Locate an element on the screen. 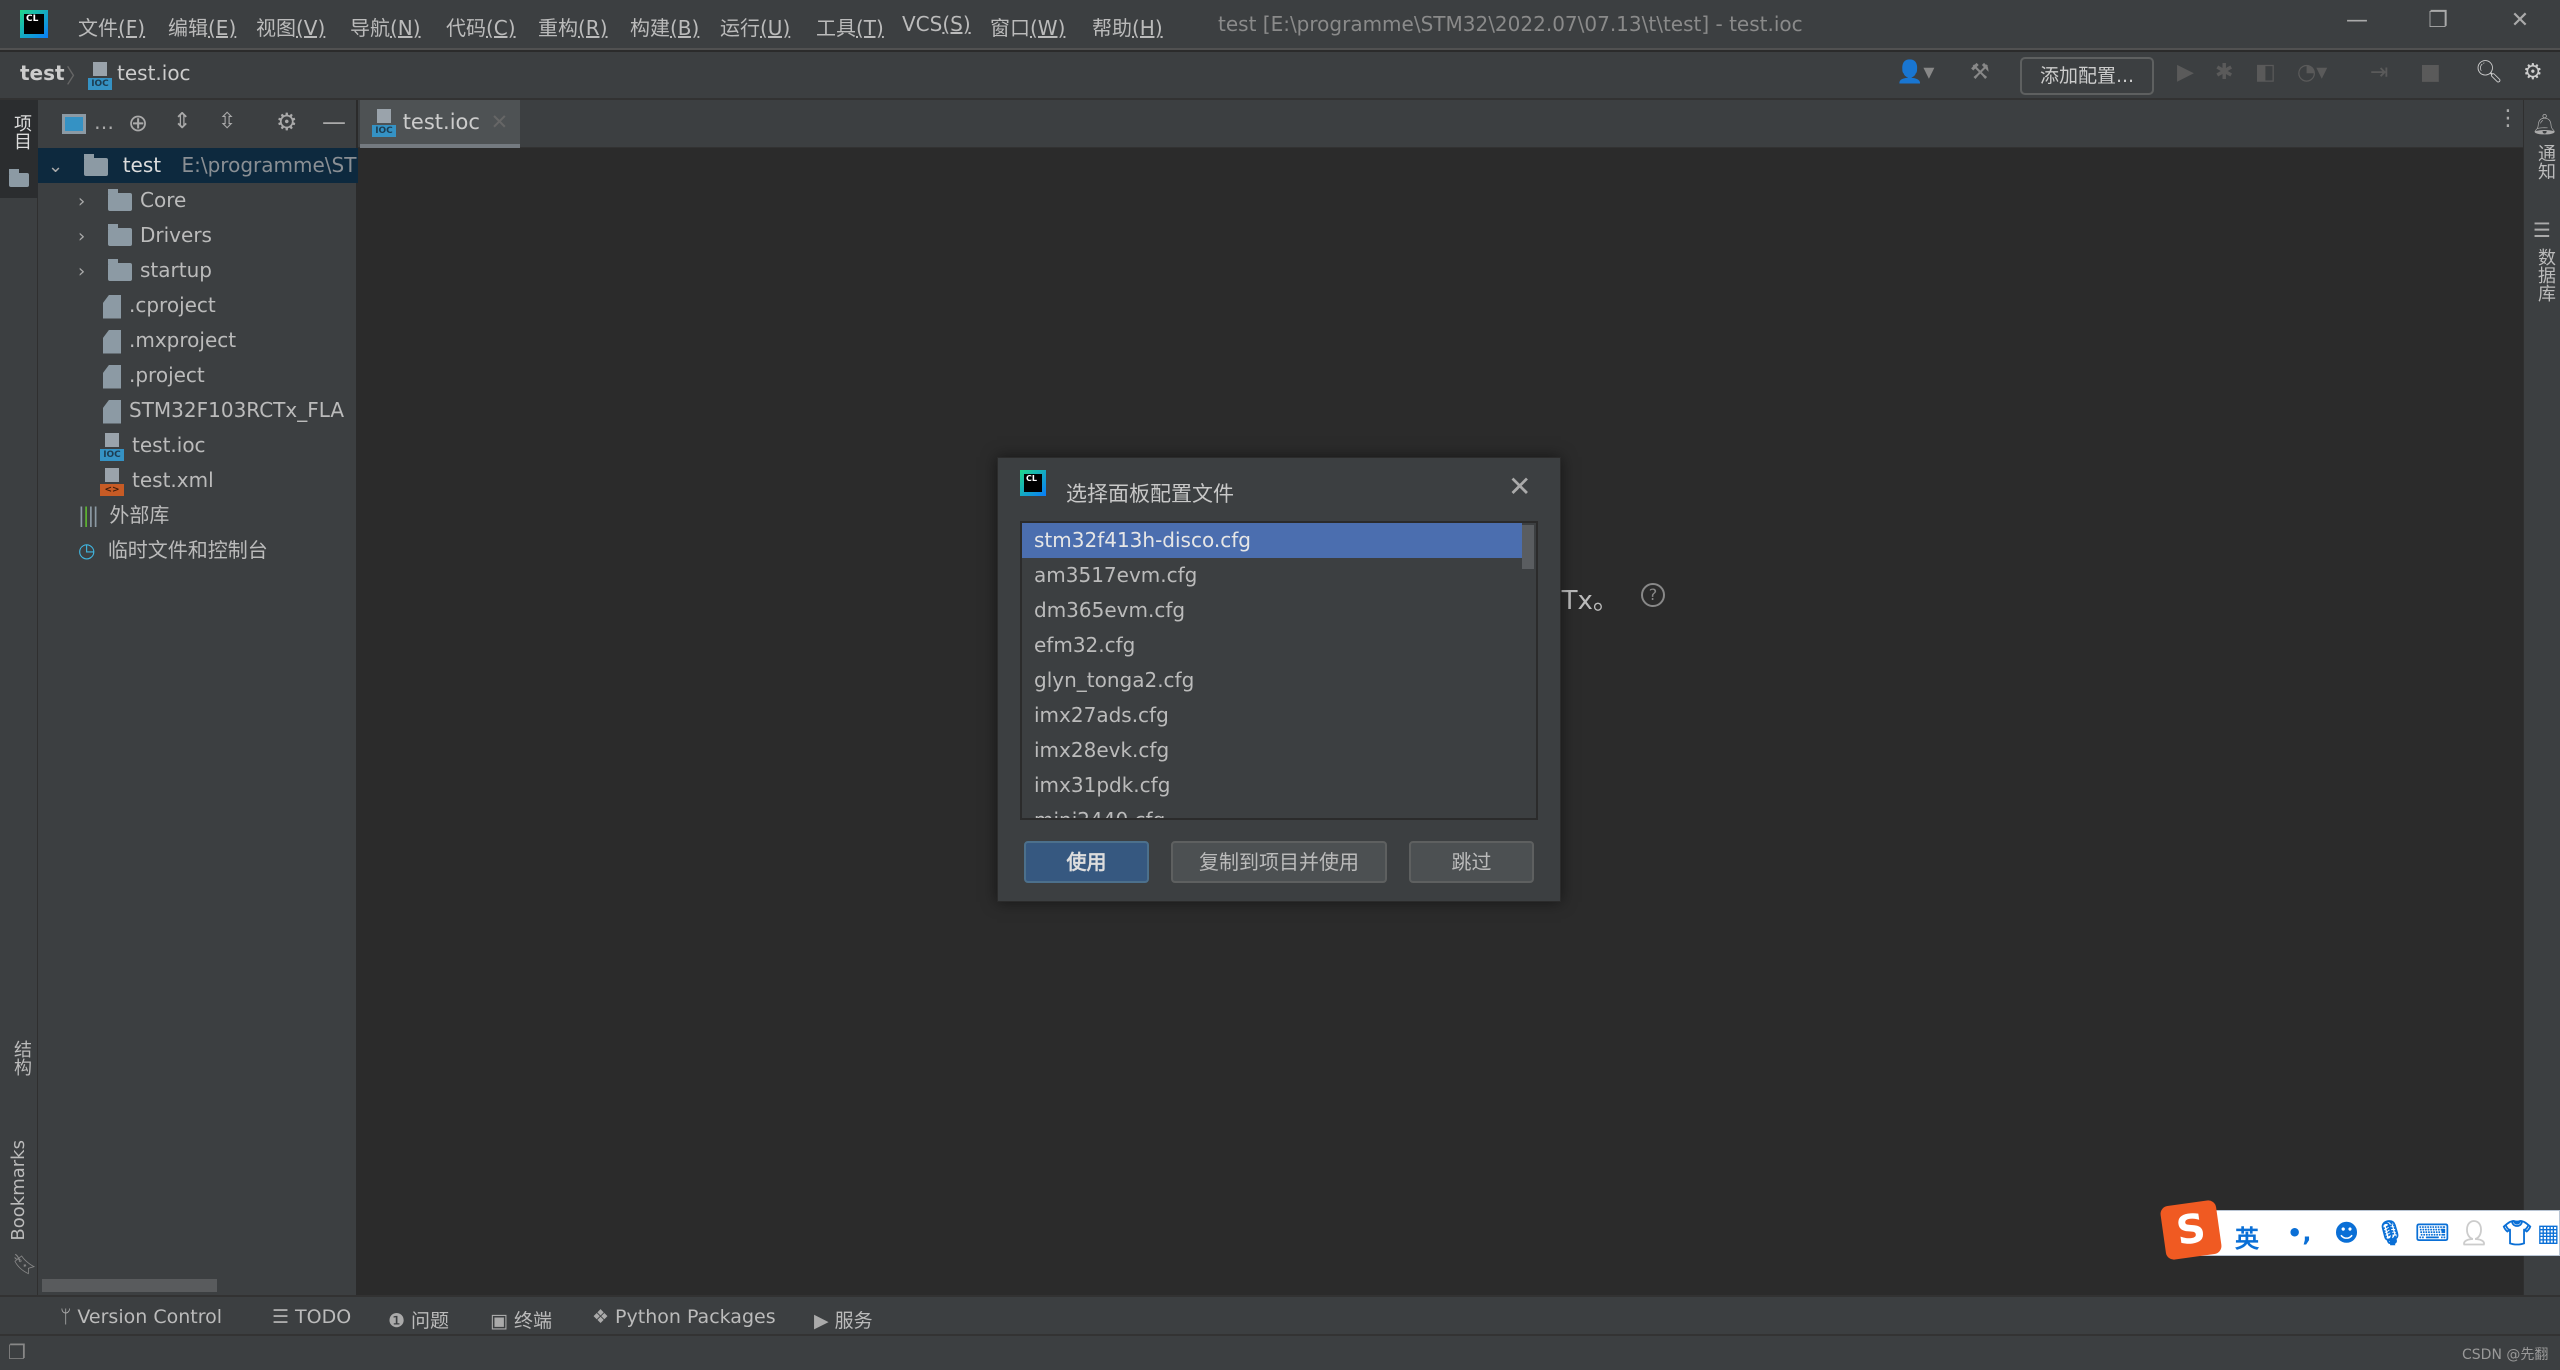  menu-label: 工具 is located at coordinates (836, 28).